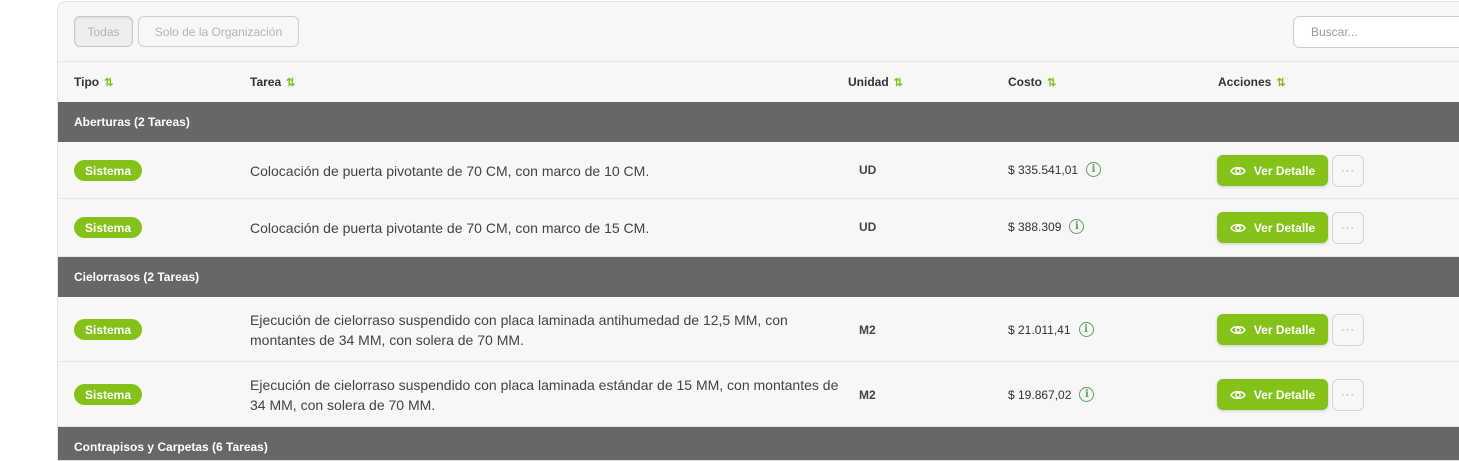  I want to click on filter-organization-button: Solo de la Organización, so click(218, 31).